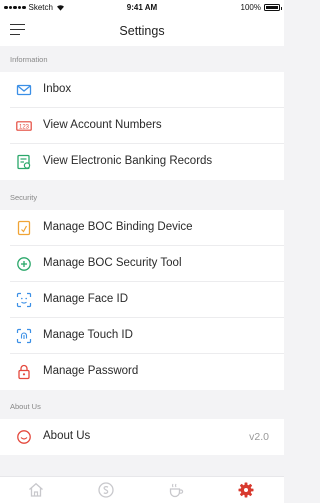  I want to click on battery-icon, so click(273, 7).